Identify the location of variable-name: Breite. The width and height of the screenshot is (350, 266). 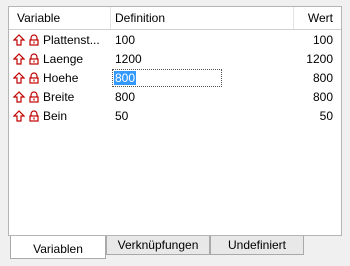
(59, 97).